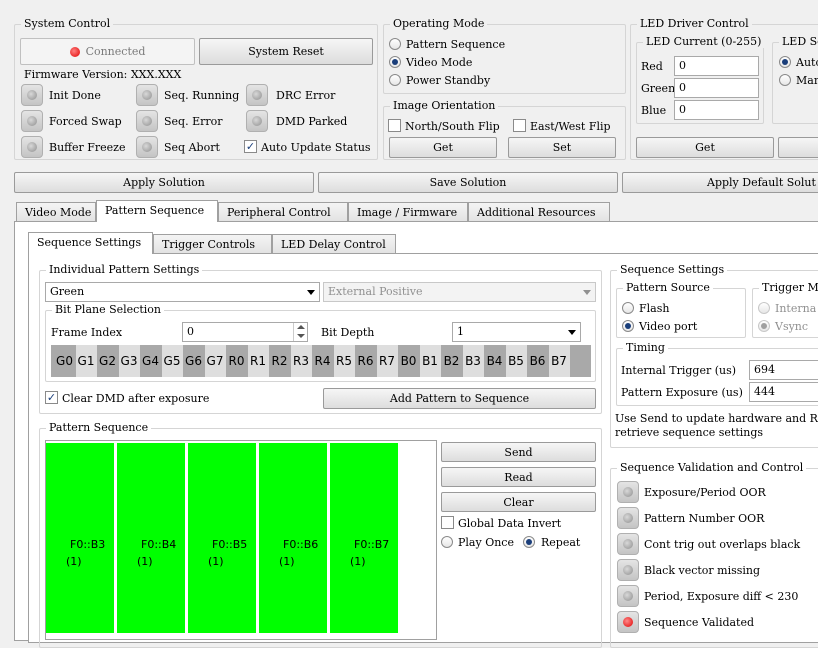 The image size is (818, 648). What do you see at coordinates (87, 147) in the screenshot?
I see `buffer-freeze-label: Buffer Freeze` at bounding box center [87, 147].